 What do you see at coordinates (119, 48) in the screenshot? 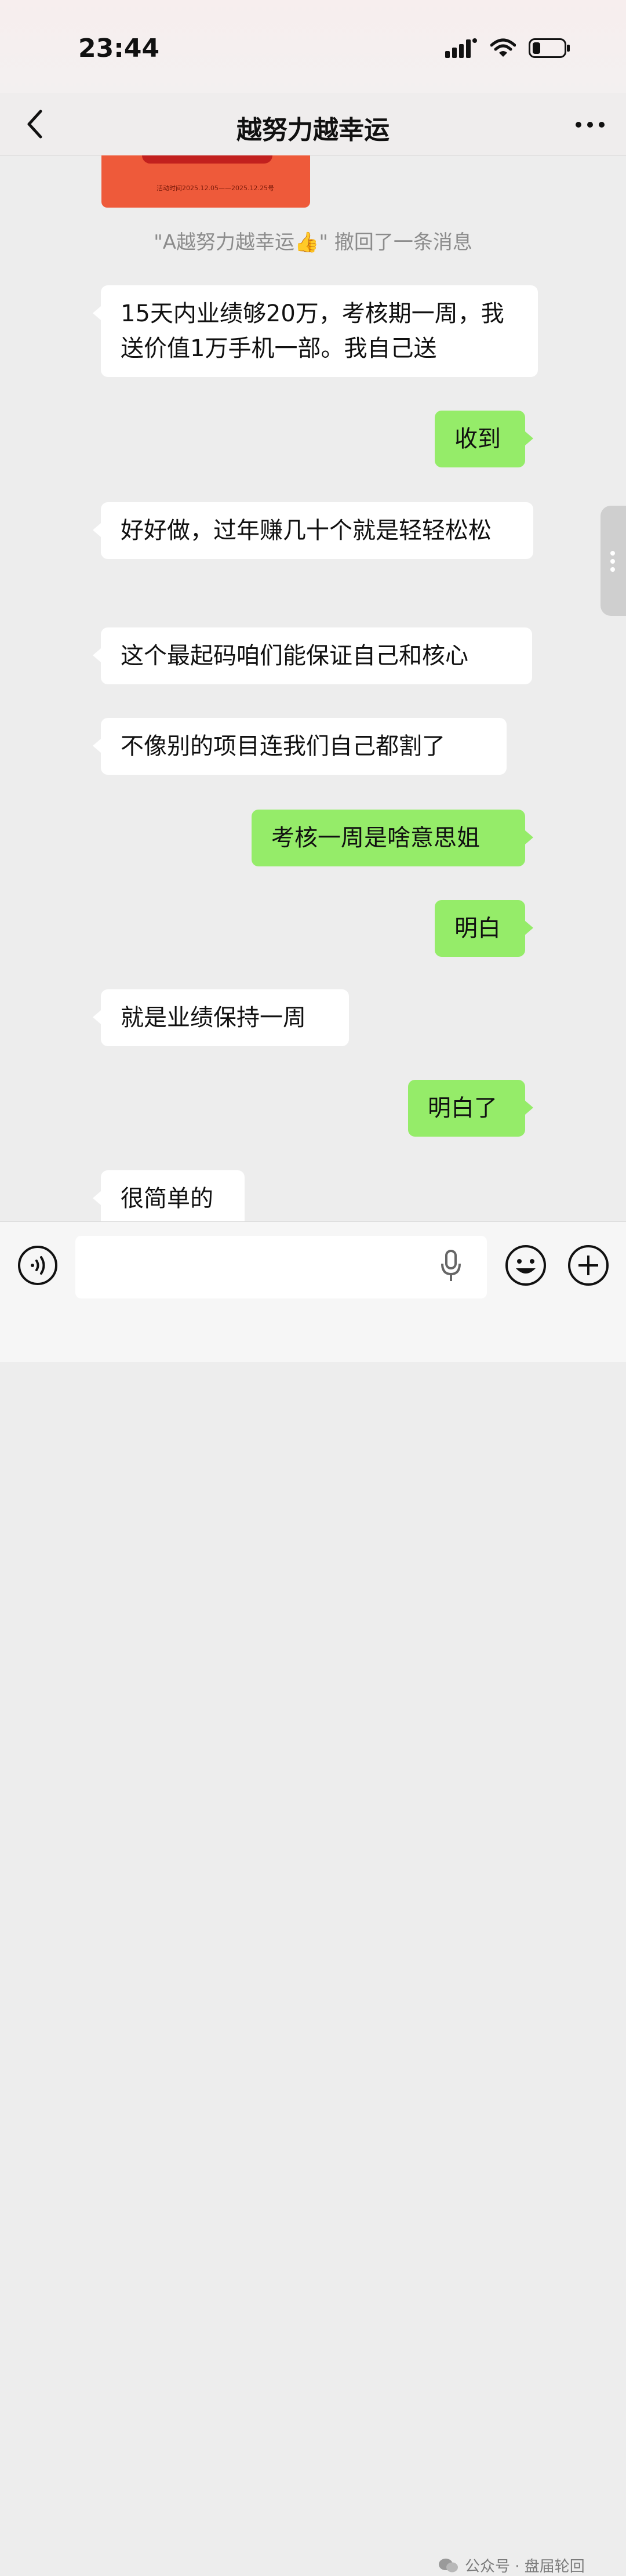
I see `status-time: 23:44` at bounding box center [119, 48].